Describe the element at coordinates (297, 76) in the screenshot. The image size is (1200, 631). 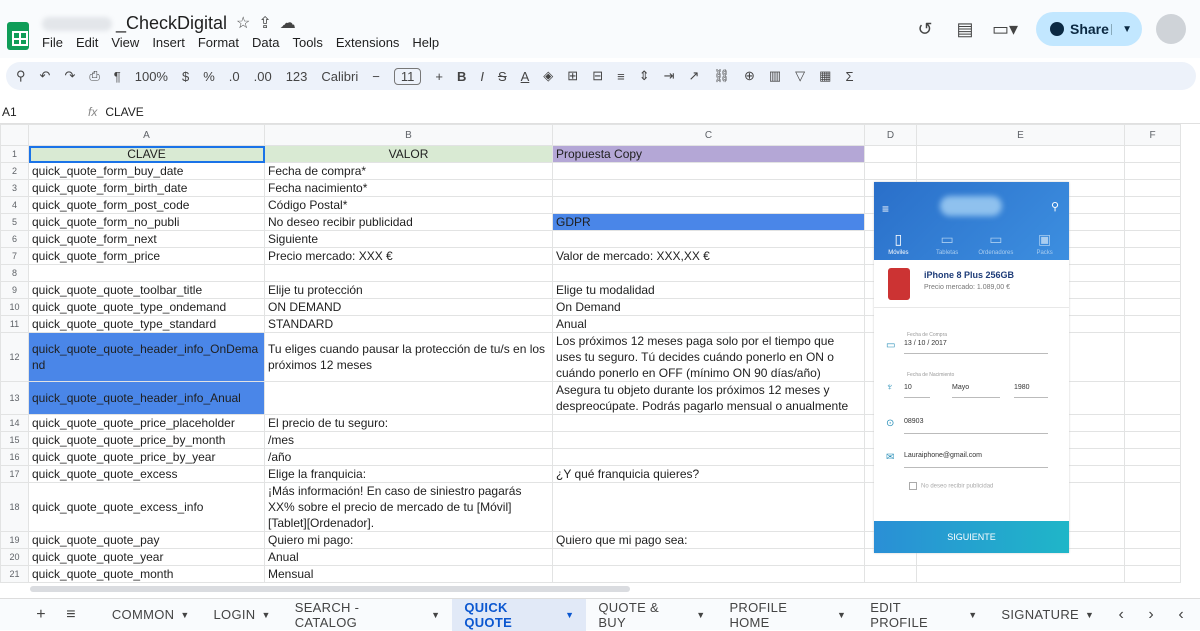
I see `number-format-button: 123` at that location.